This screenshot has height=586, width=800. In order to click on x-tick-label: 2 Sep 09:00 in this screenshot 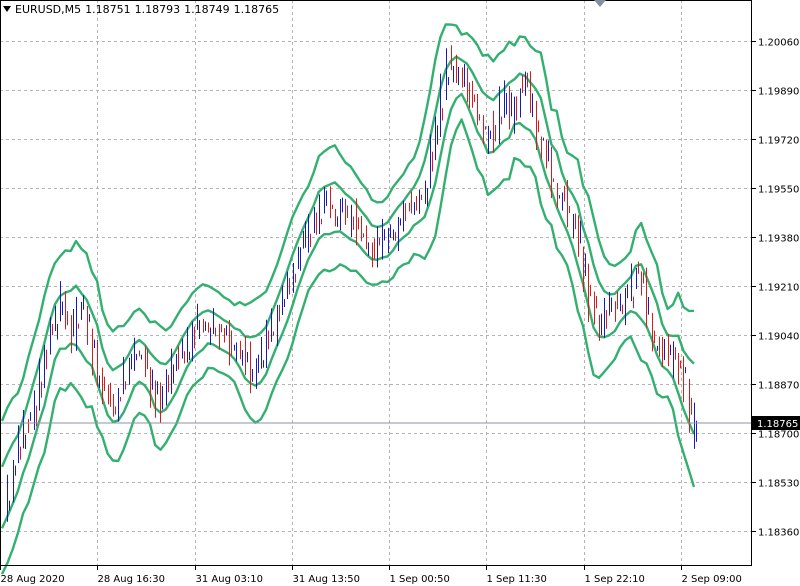, I will do `click(712, 579)`.